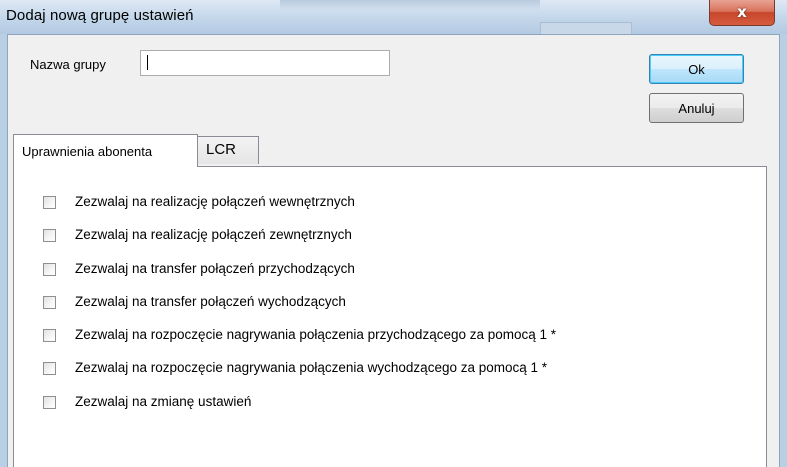 The width and height of the screenshot is (787, 467). I want to click on background-glass-shadow, so click(410, 5).